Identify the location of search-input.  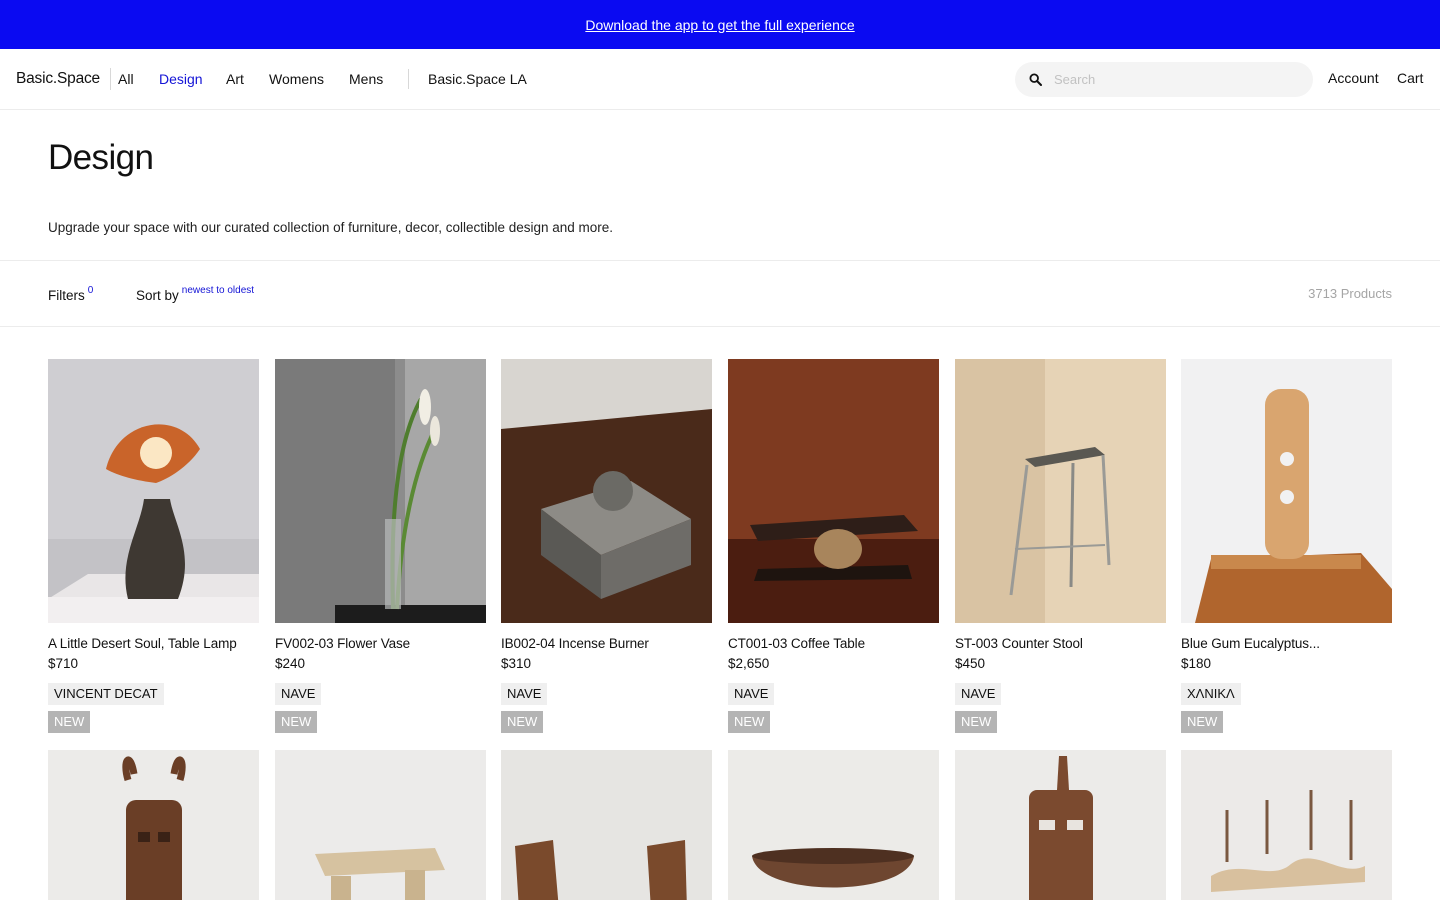
(1169, 79).